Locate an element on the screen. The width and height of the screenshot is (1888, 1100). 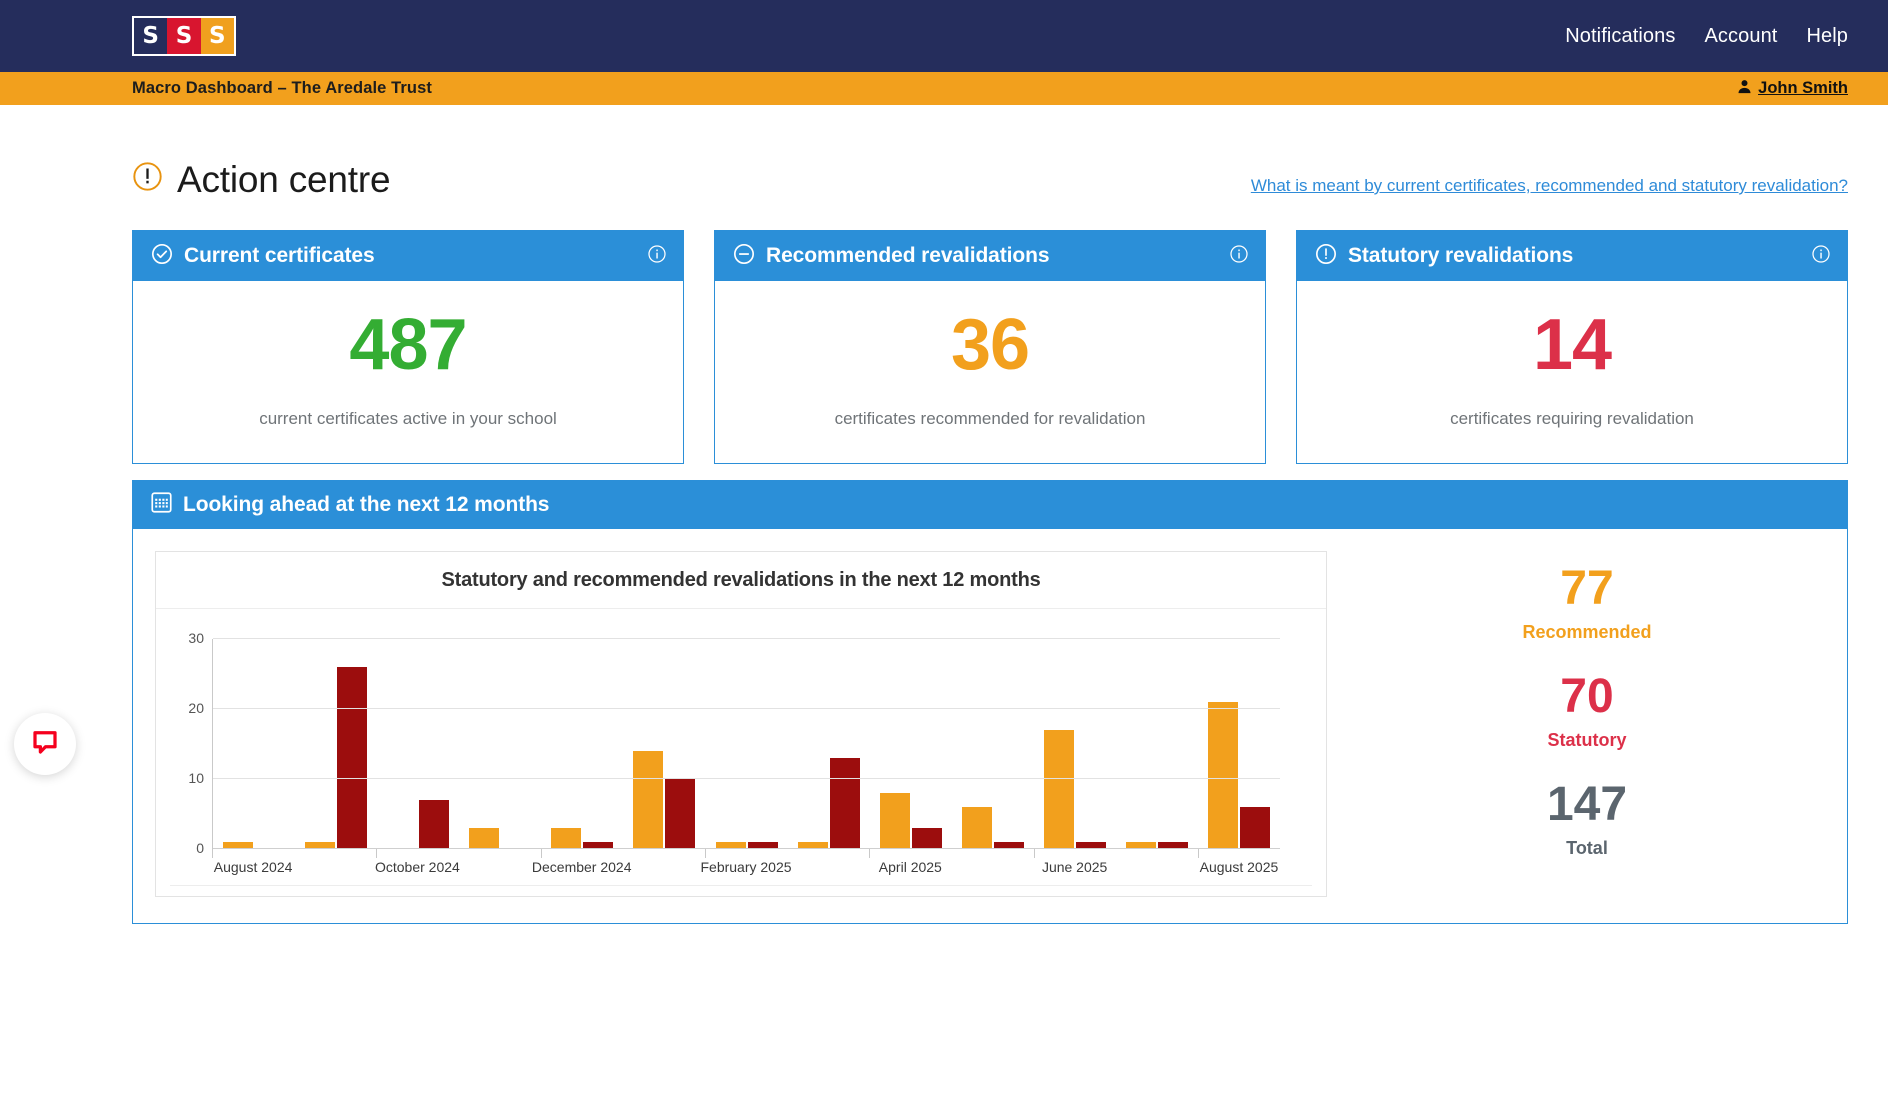
total-statutory: 70 Statutory is located at coordinates (1586, 712).